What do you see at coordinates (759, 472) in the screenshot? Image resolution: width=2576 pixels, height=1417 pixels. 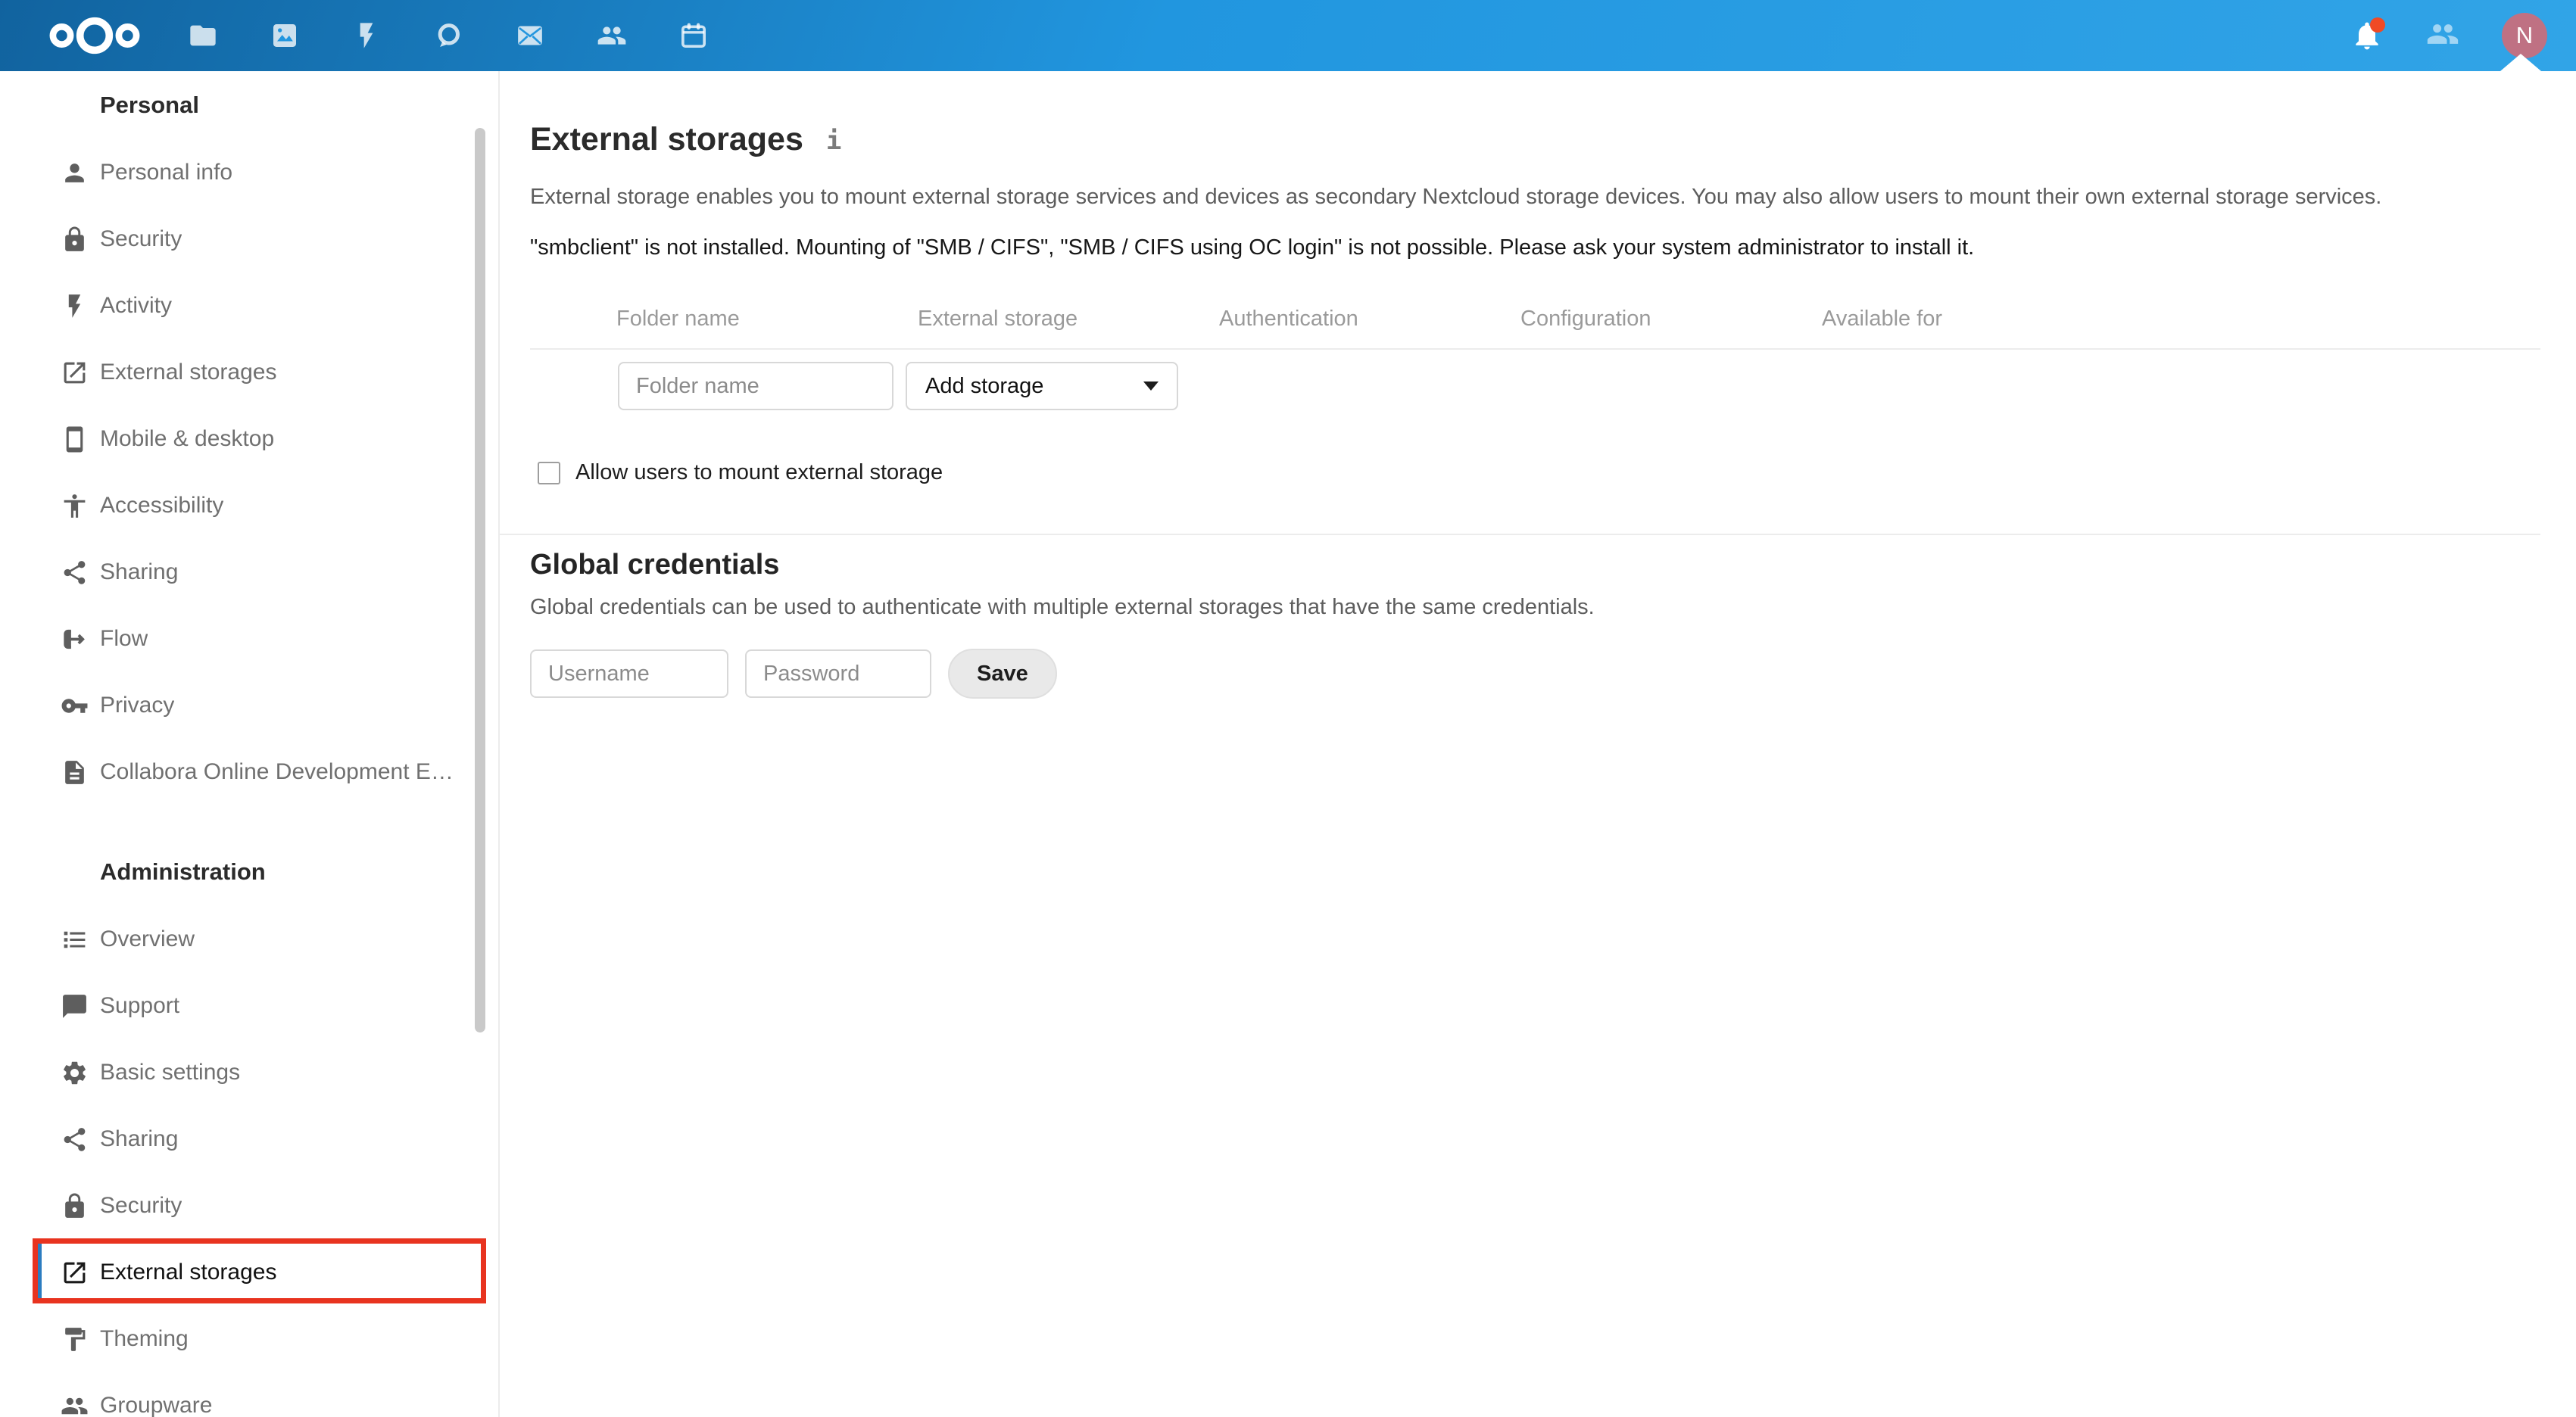 I see `allow-users-mount-label: Allow users to mount external storage` at bounding box center [759, 472].